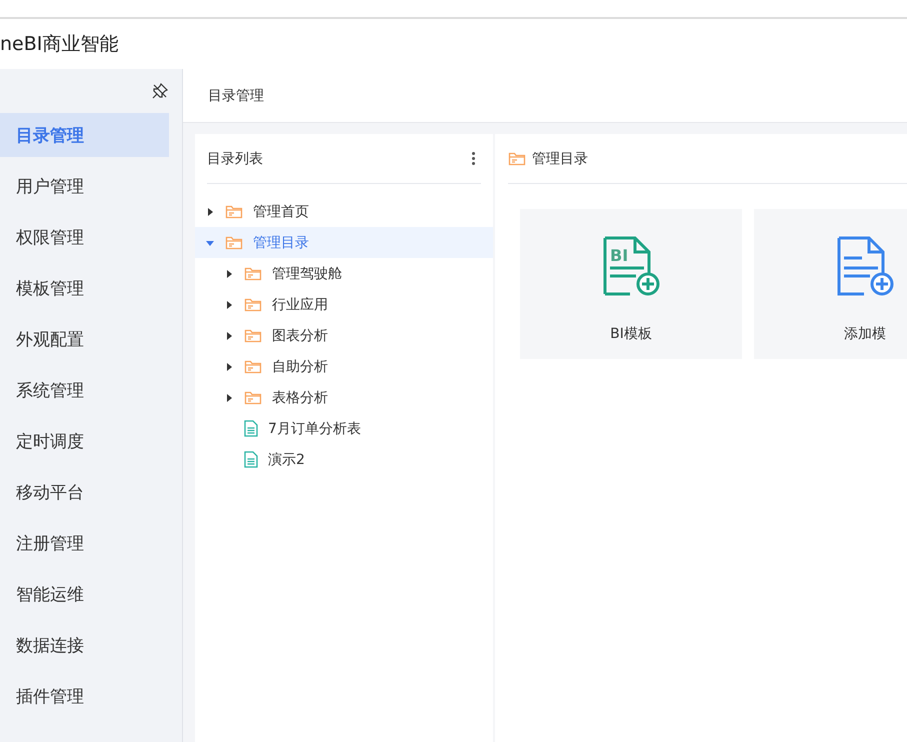 This screenshot has width=907, height=742. Describe the element at coordinates (344, 397) in the screenshot. I see `tree-item: 表格分析` at that location.